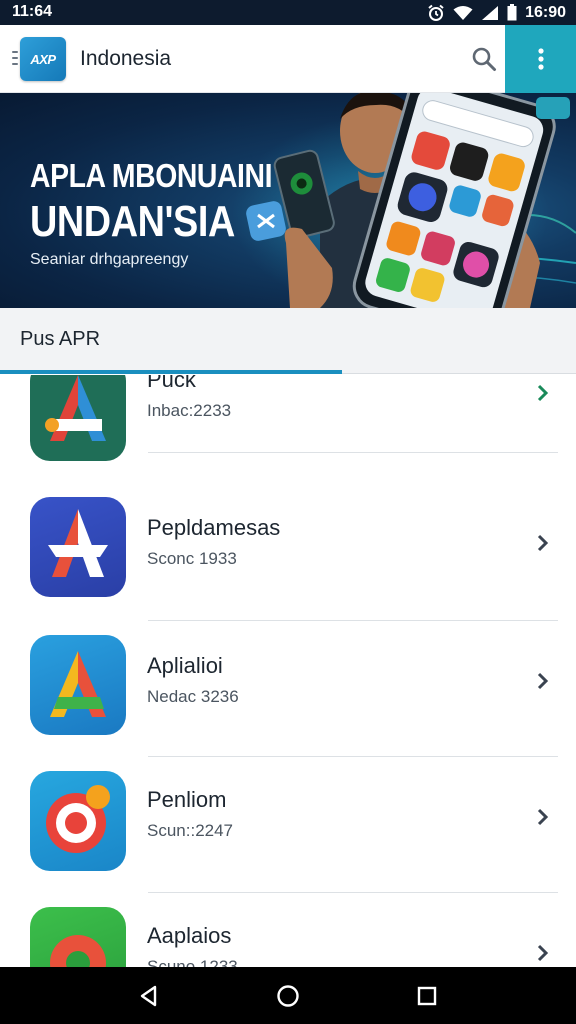  What do you see at coordinates (463, 12) in the screenshot?
I see `wifi-icon` at bounding box center [463, 12].